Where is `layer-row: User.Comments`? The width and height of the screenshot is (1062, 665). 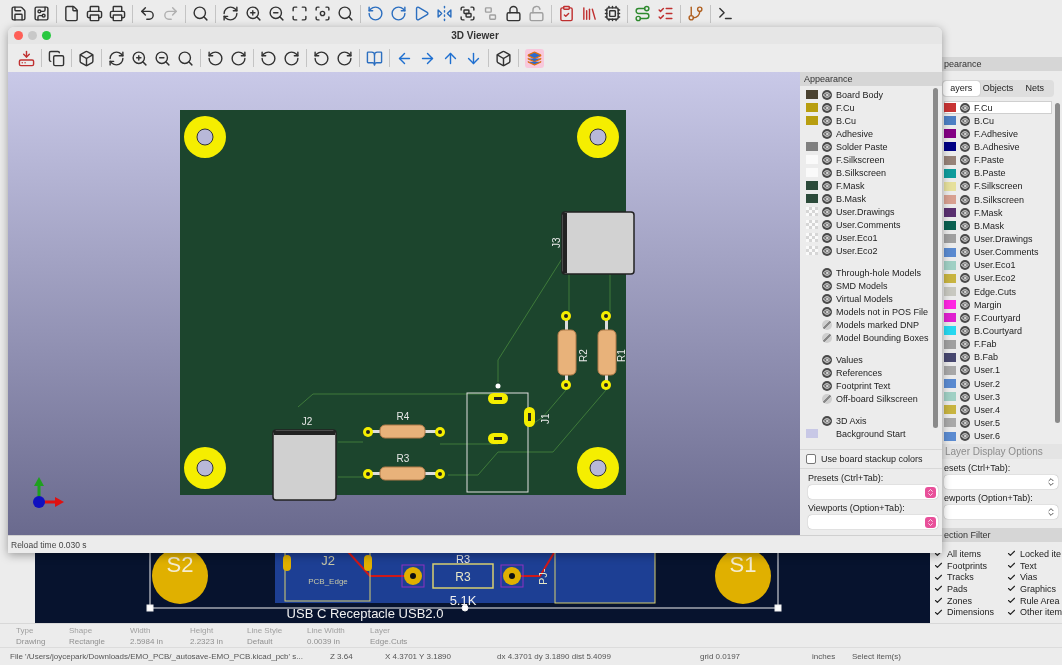
layer-row: User.Comments is located at coordinates (998, 252).